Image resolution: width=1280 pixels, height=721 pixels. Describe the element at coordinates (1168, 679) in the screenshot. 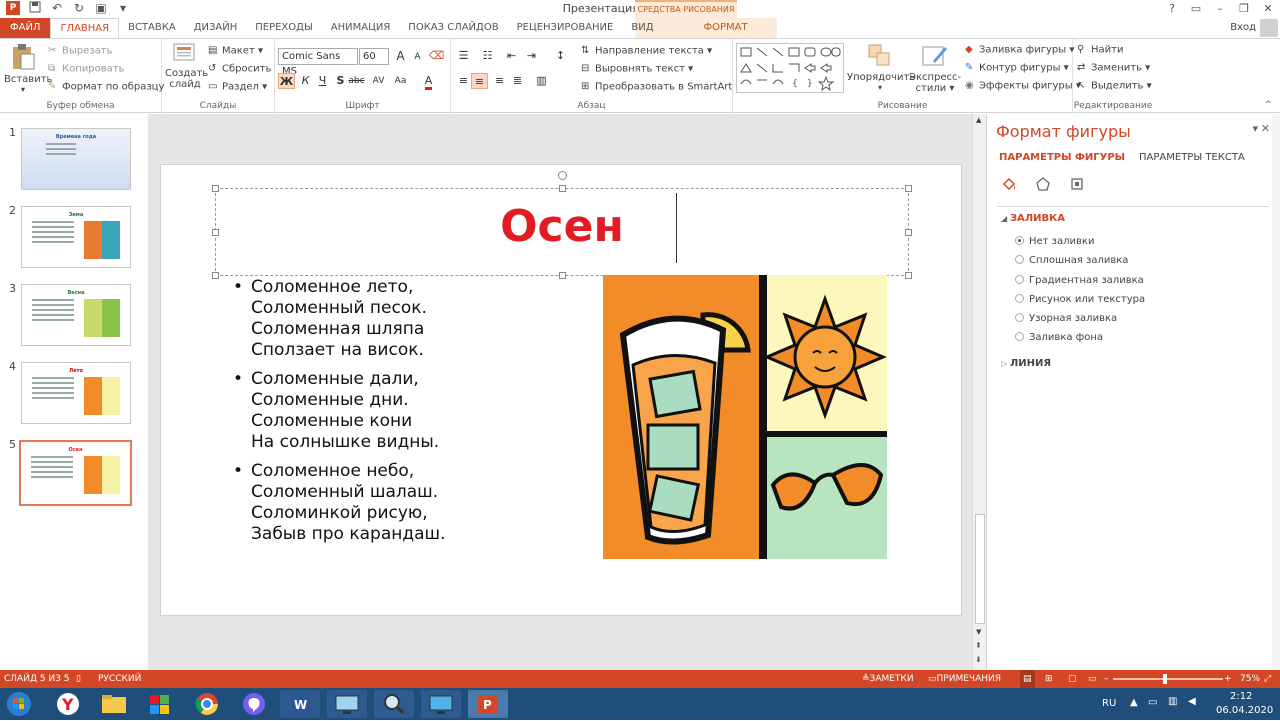

I see `zoom-slider` at that location.